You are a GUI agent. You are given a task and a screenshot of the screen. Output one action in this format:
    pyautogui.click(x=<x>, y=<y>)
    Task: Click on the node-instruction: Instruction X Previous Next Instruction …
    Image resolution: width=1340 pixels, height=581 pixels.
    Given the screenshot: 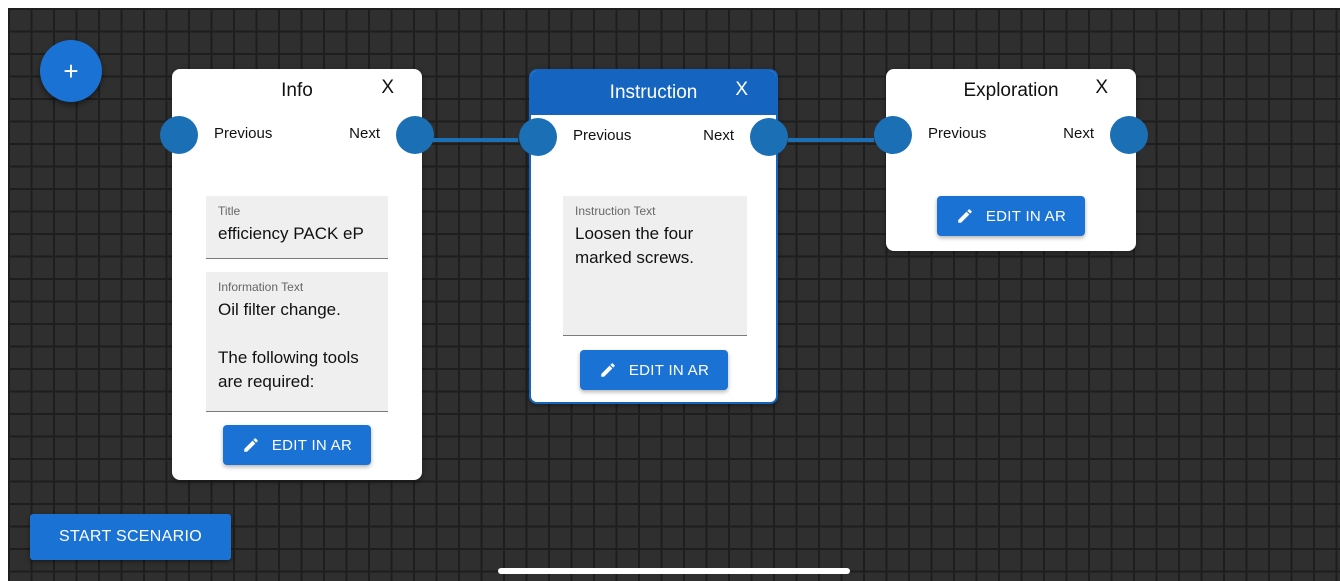 What is the action you would take?
    pyautogui.click(x=653, y=236)
    